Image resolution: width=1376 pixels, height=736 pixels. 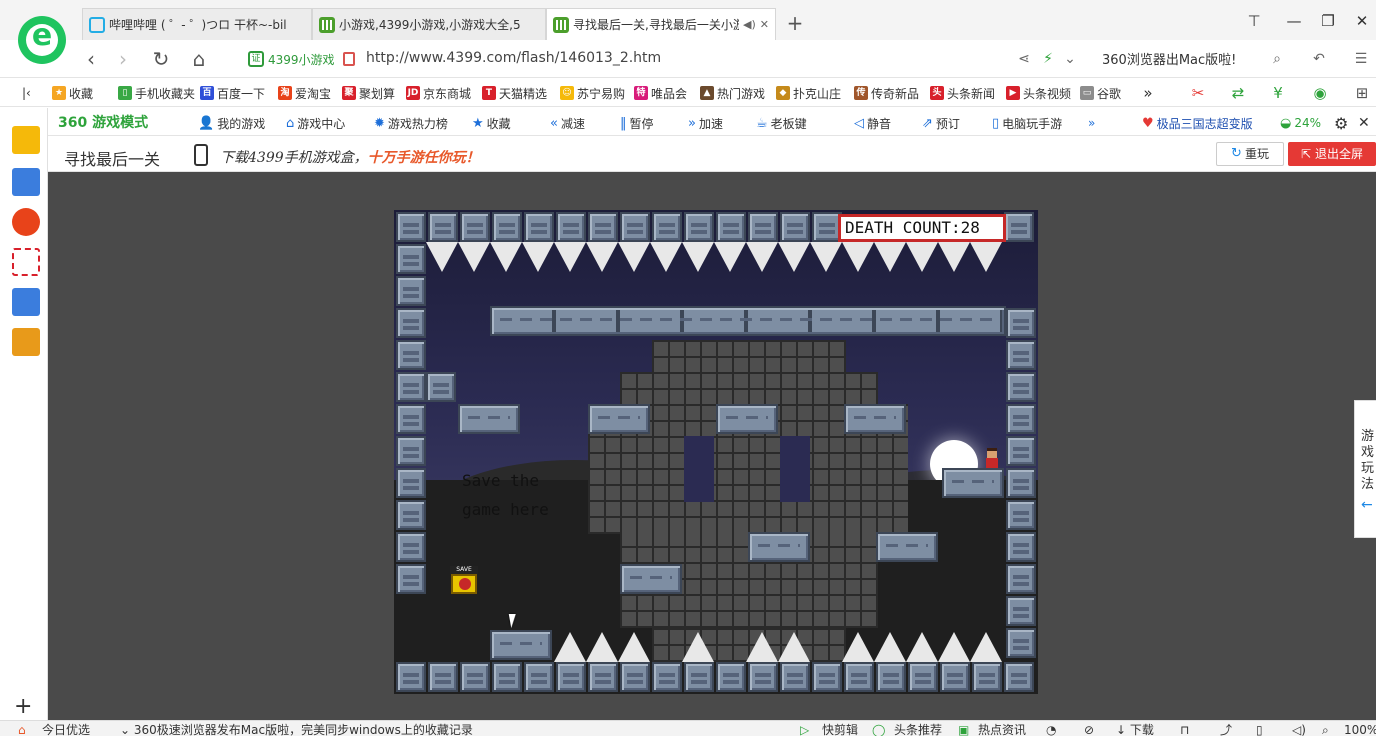 What do you see at coordinates (464, 581) in the screenshot?
I see `save-point: SAVE` at bounding box center [464, 581].